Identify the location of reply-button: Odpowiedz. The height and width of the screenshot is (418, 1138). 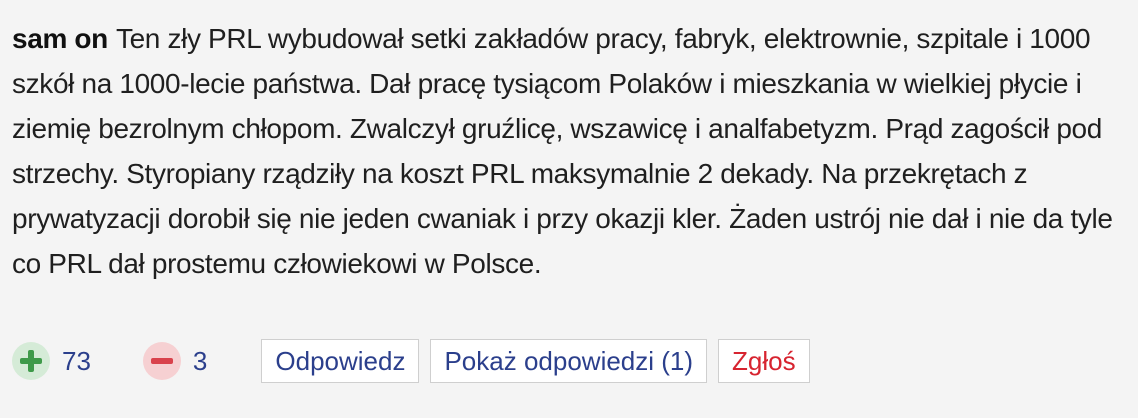
(340, 361).